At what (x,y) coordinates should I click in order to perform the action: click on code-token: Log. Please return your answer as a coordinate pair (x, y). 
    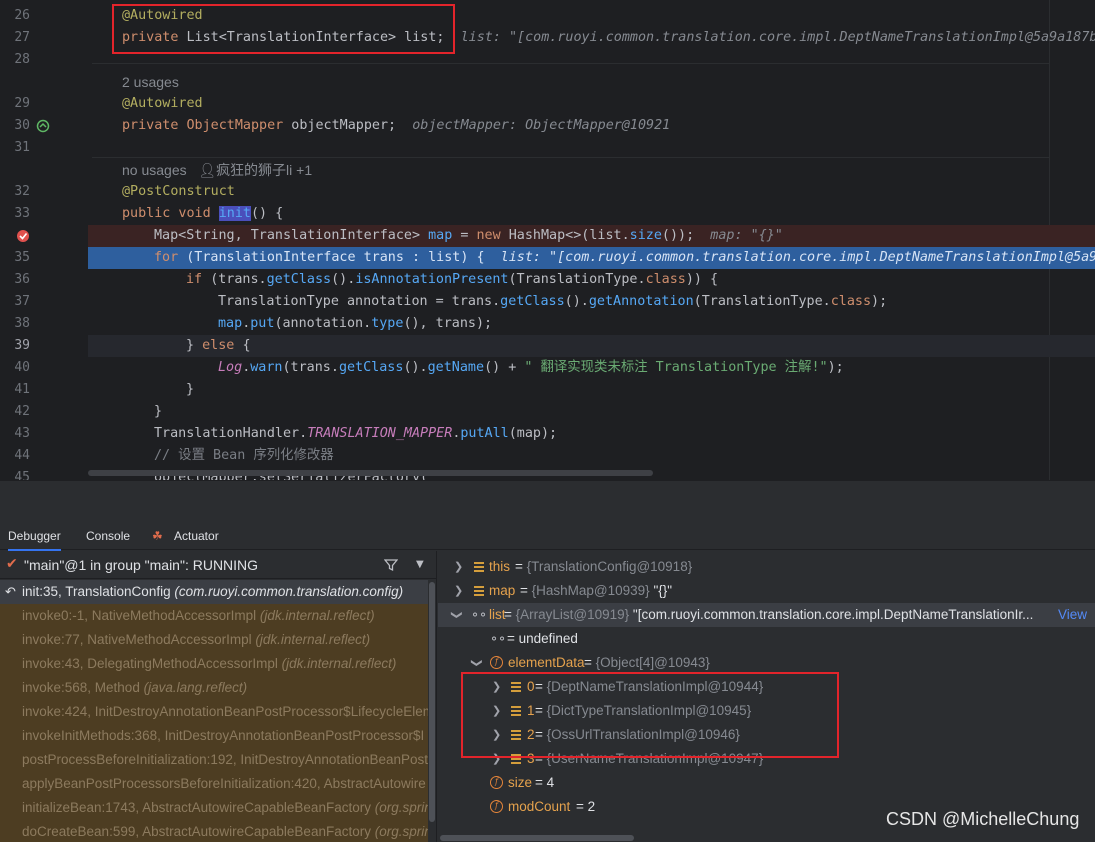
    Looking at the image, I should click on (230, 367).